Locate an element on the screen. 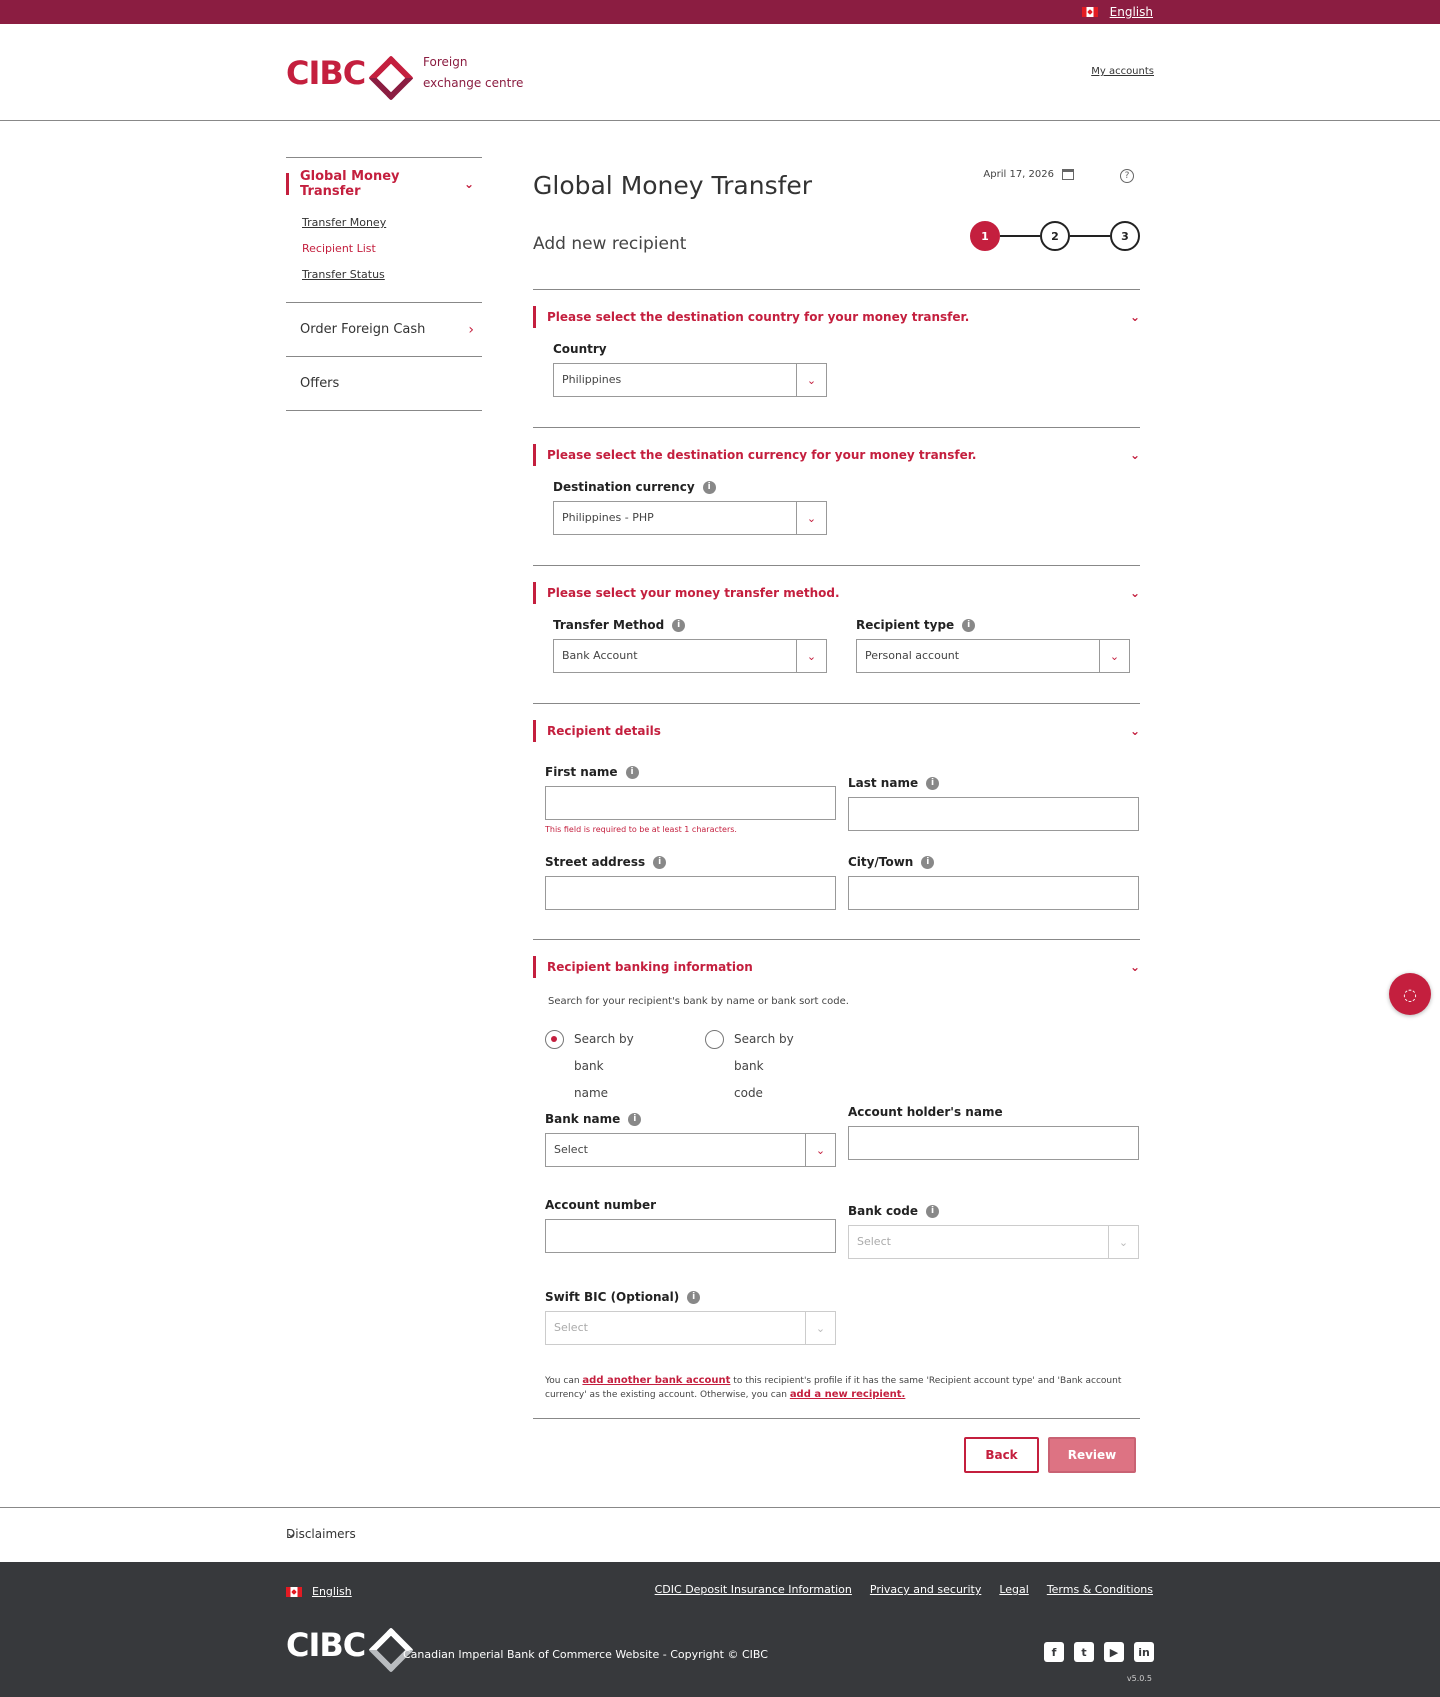 This screenshot has width=1440, height=1697. radio-label: Search by bank code is located at coordinates (764, 1066).